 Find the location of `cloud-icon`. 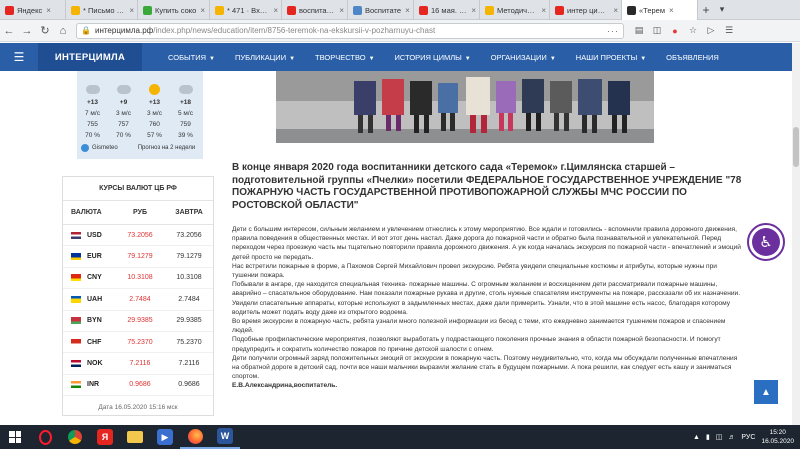

cloud-icon is located at coordinates (92, 89).